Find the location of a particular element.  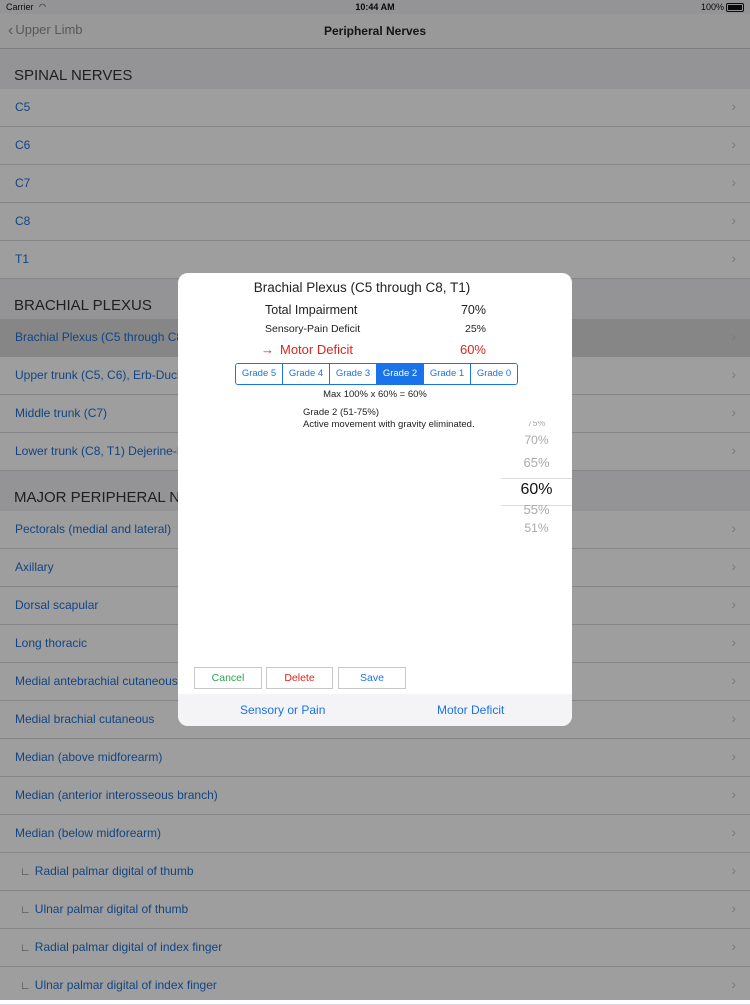

grade-segment: Grade 1 is located at coordinates (447, 374).